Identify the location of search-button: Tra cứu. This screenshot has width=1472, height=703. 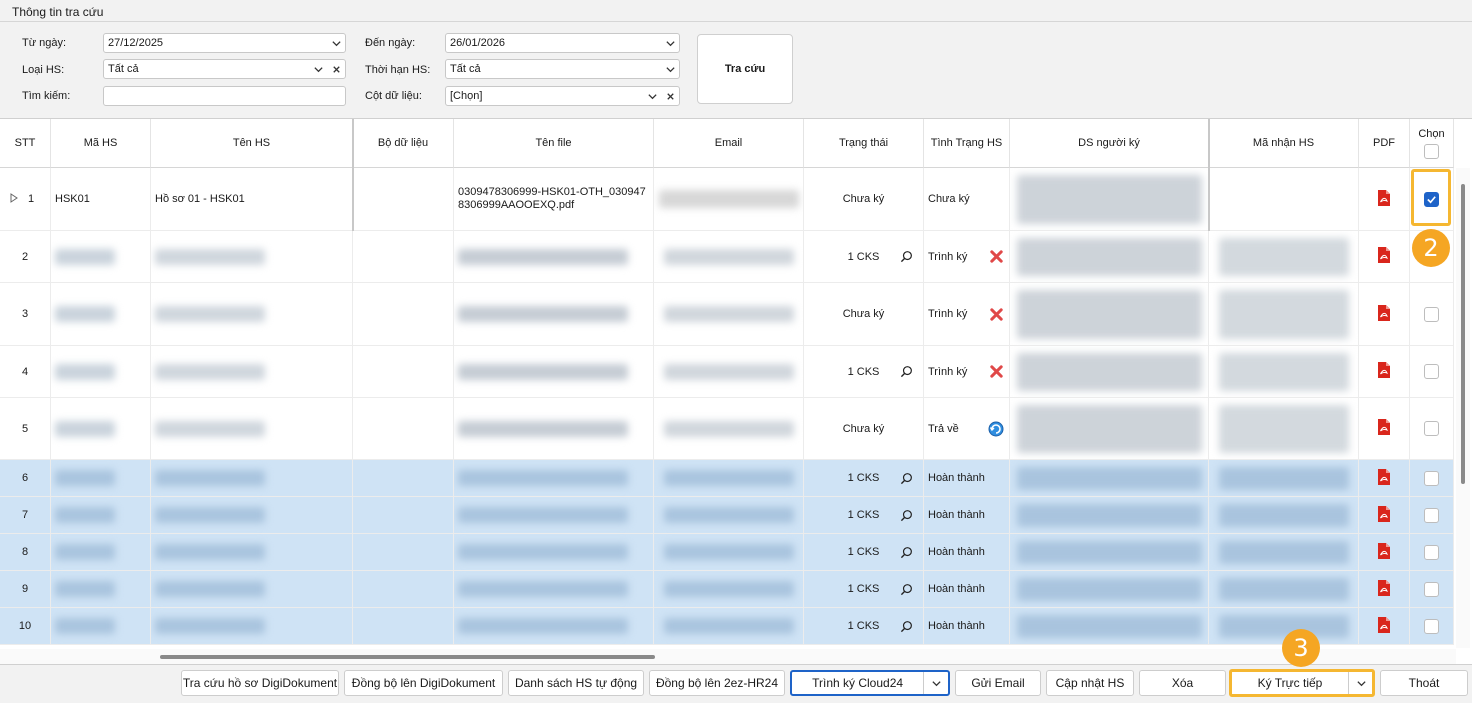
(745, 69).